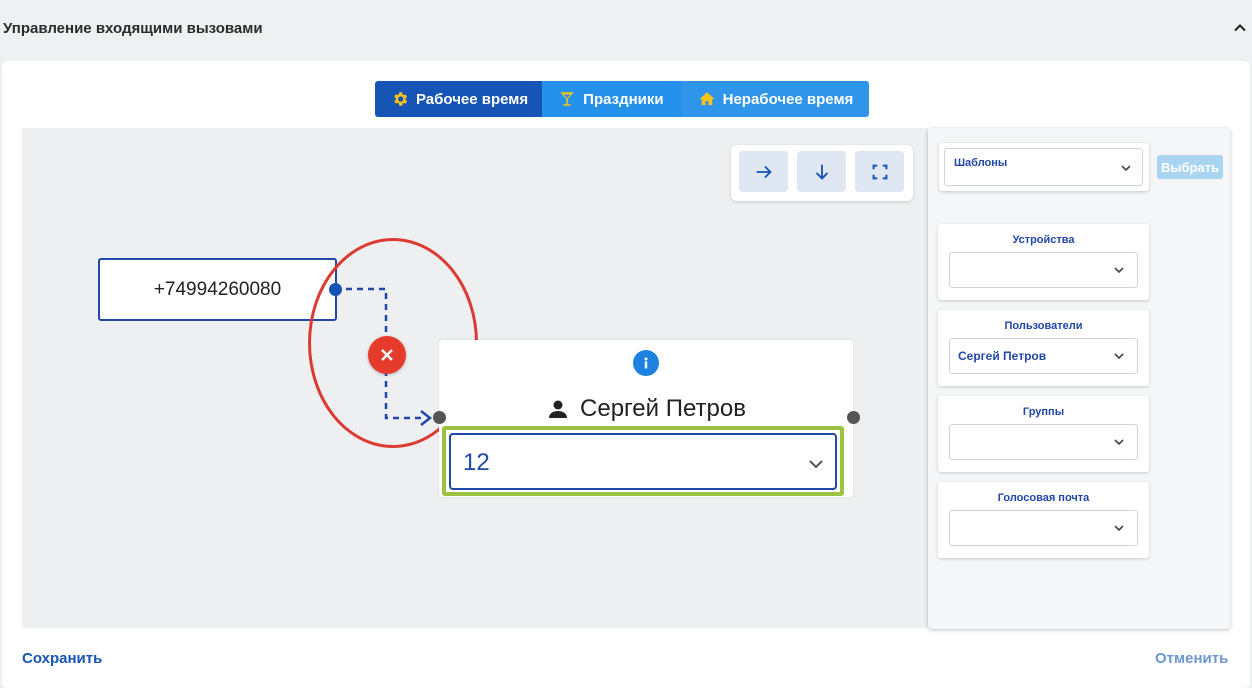  I want to click on section-title: Управление входящими вызовами, so click(133, 28).